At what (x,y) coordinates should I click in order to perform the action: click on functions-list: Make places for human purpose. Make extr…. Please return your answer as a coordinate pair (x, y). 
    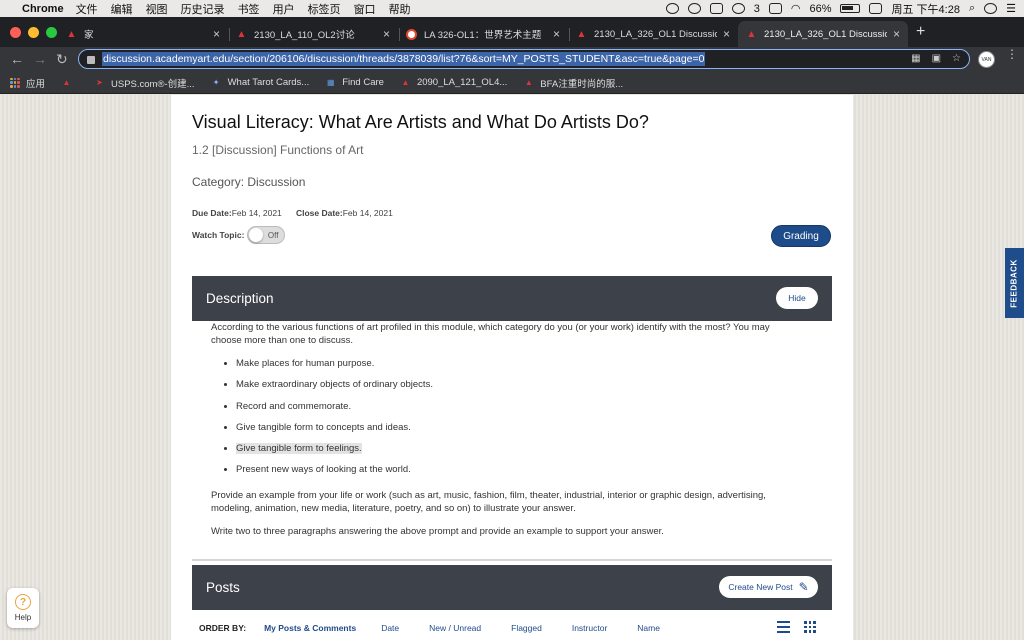
    Looking at the image, I should click on (518, 416).